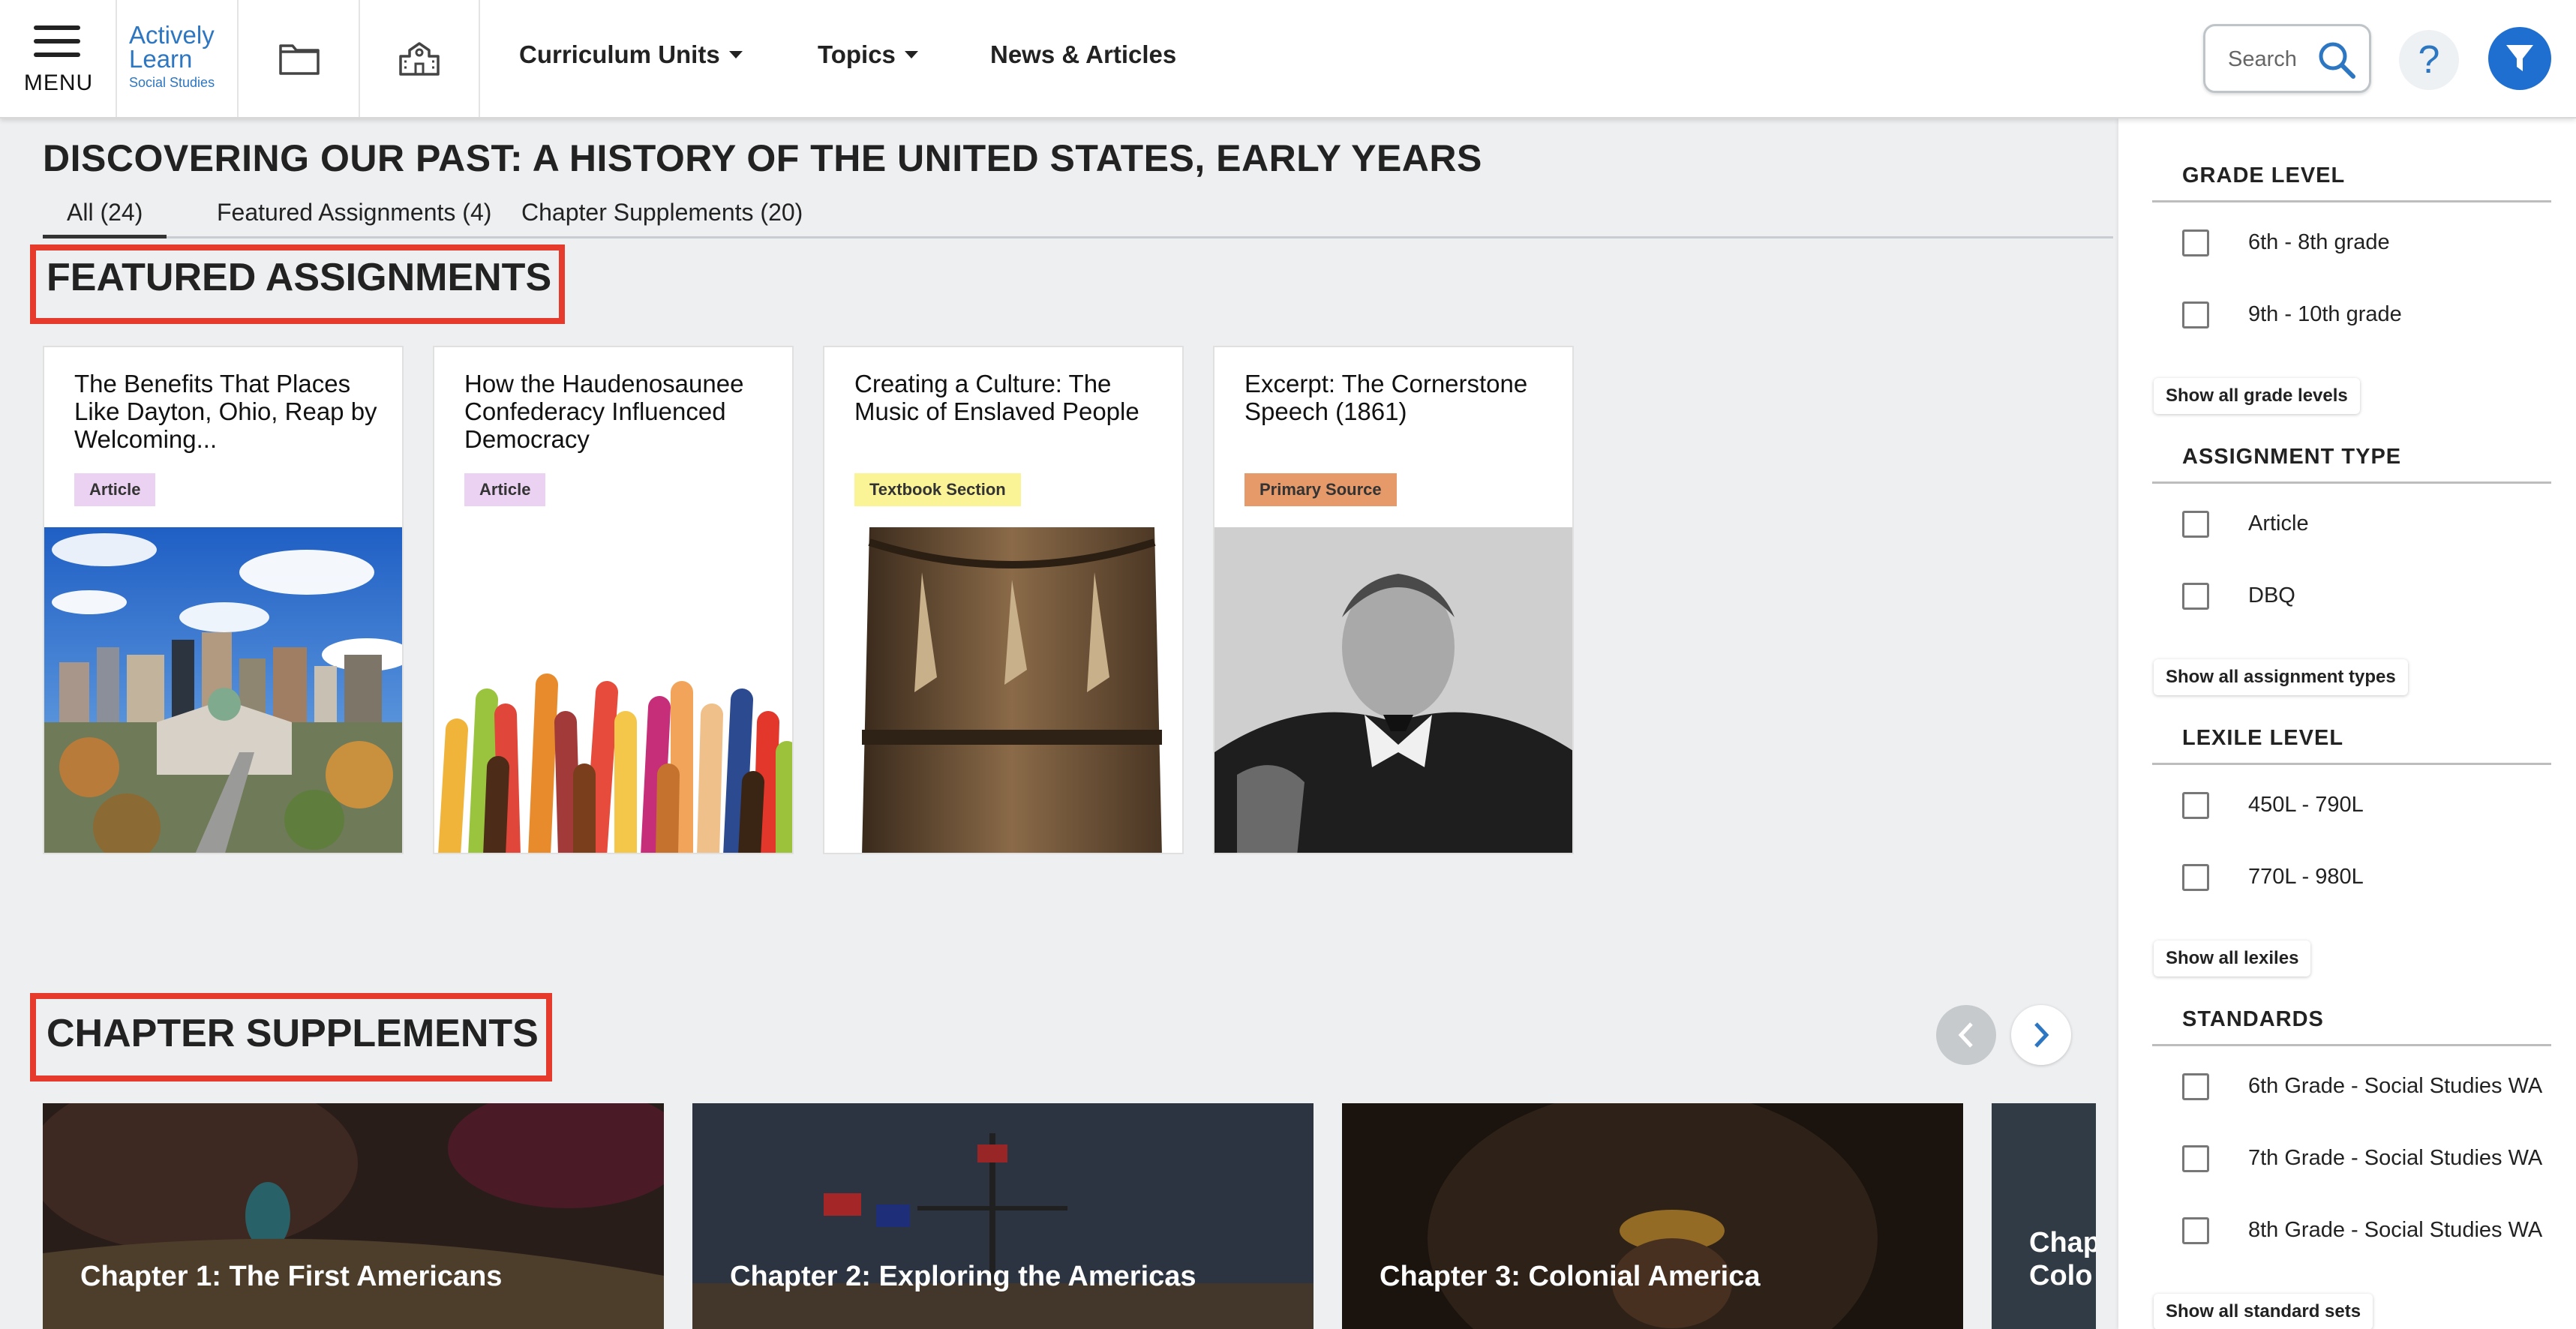  I want to click on filter-option-label: 770L - 980L, so click(2306, 877).